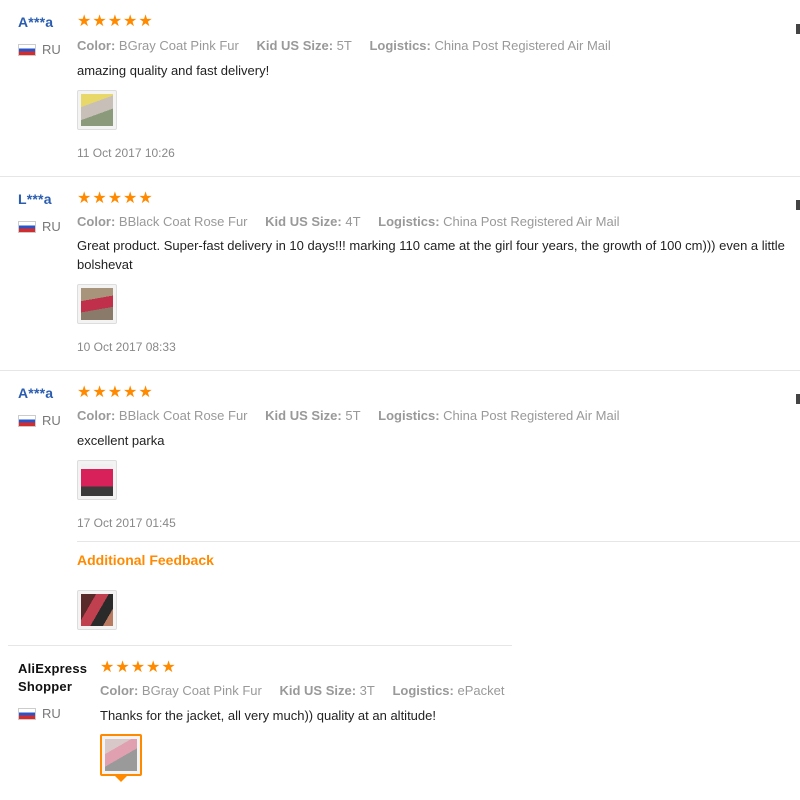  I want to click on review-text: excellent parka, so click(121, 440).